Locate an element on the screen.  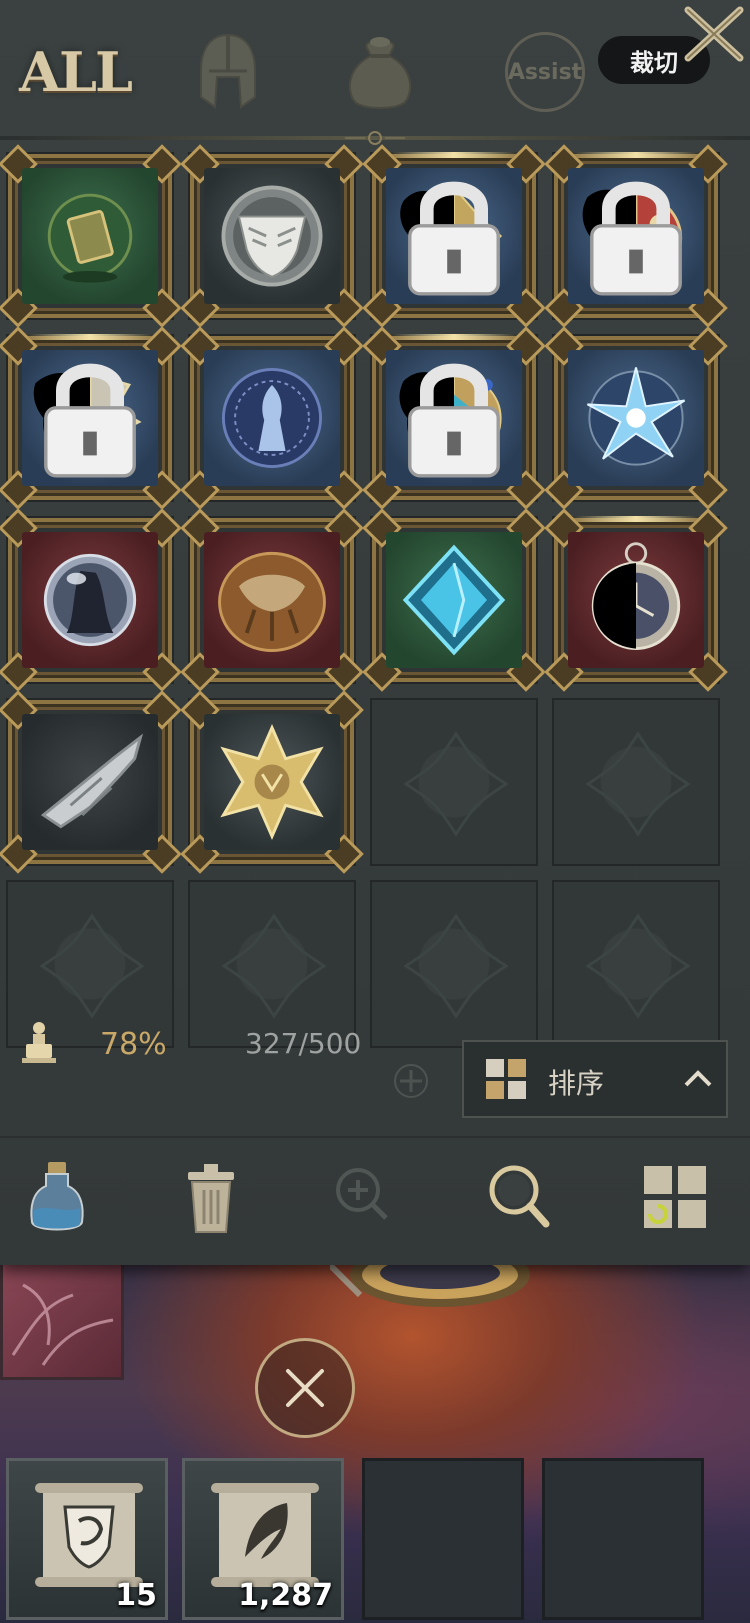
grid-refresh-icon is located at coordinates (675, 1197).